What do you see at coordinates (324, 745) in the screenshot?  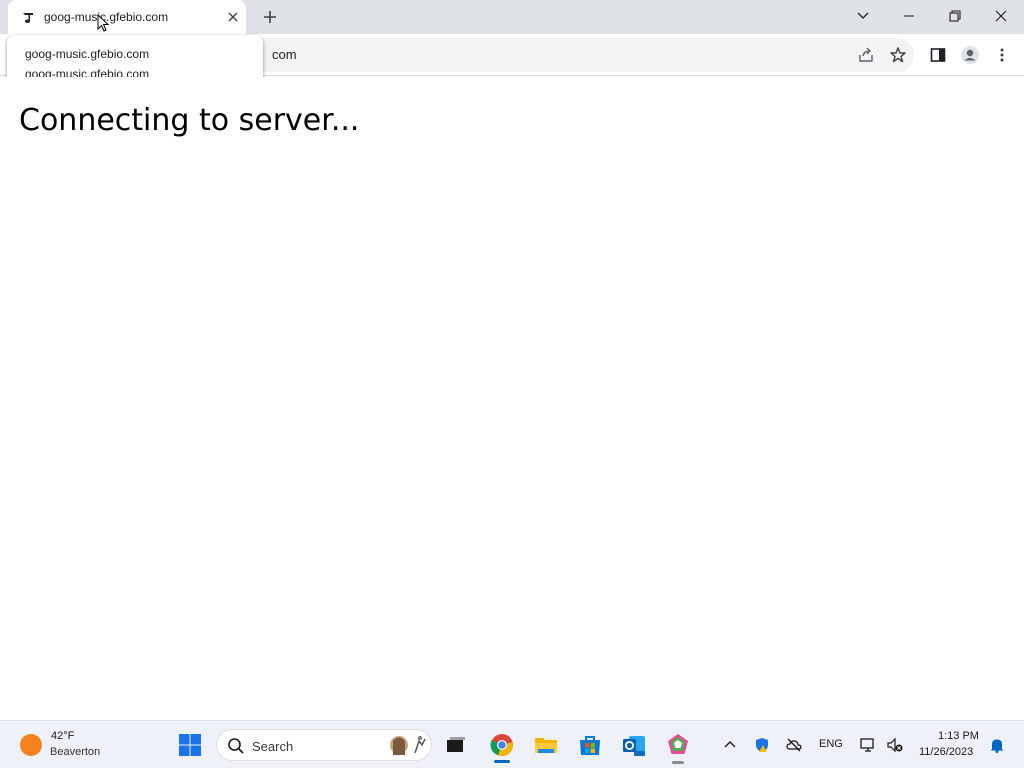 I see `taskbar-search: Search` at bounding box center [324, 745].